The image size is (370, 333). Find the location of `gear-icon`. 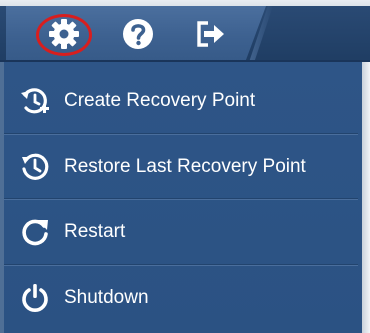

gear-icon is located at coordinates (64, 34).